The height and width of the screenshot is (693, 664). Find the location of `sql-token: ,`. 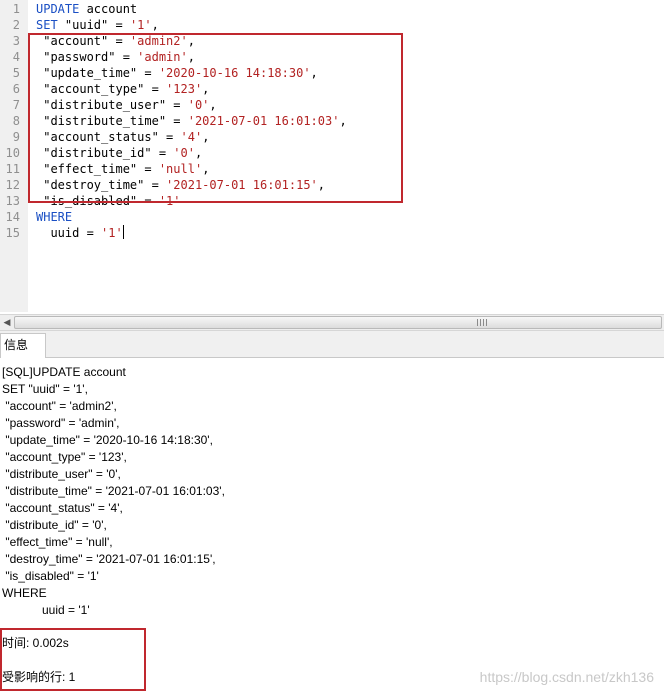

sql-token: , is located at coordinates (155, 25).